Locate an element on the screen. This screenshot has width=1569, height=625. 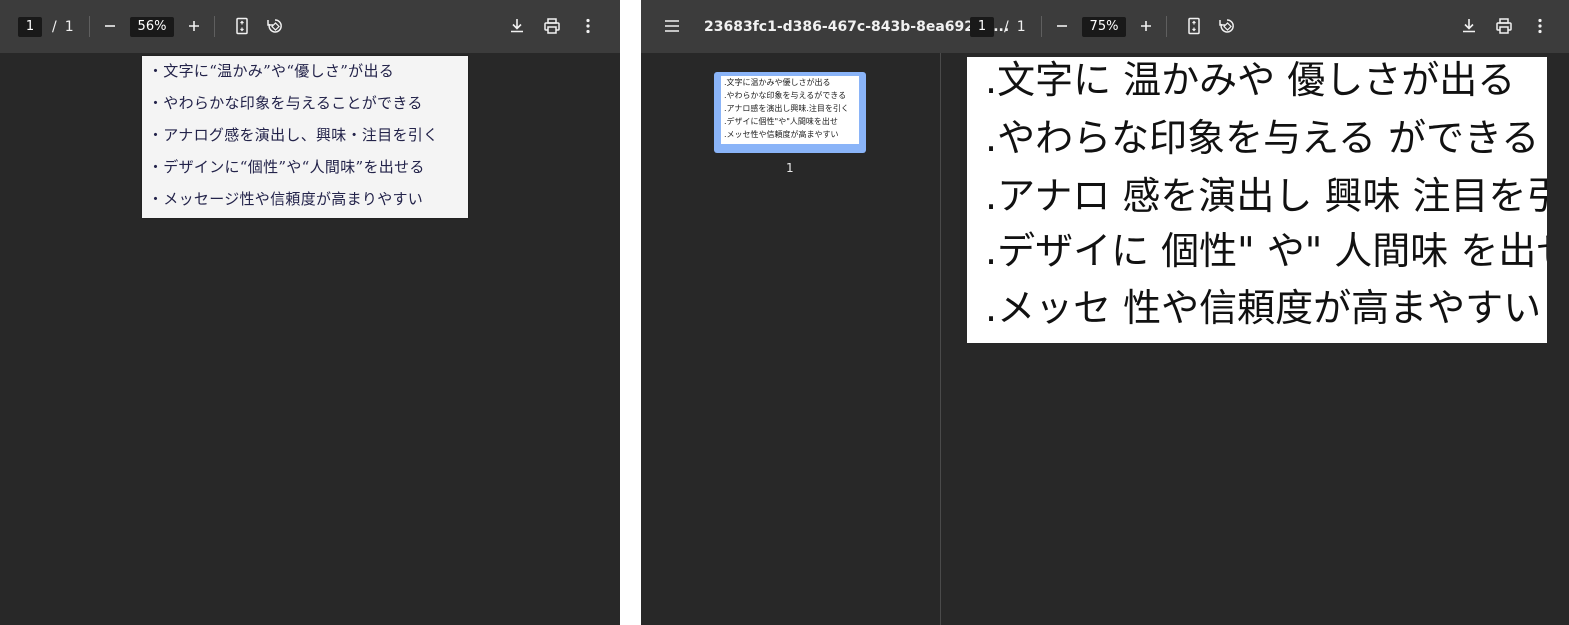
page-text-line: ・メッセージ性や信頼度が高まりやすい is located at coordinates (286, 199).